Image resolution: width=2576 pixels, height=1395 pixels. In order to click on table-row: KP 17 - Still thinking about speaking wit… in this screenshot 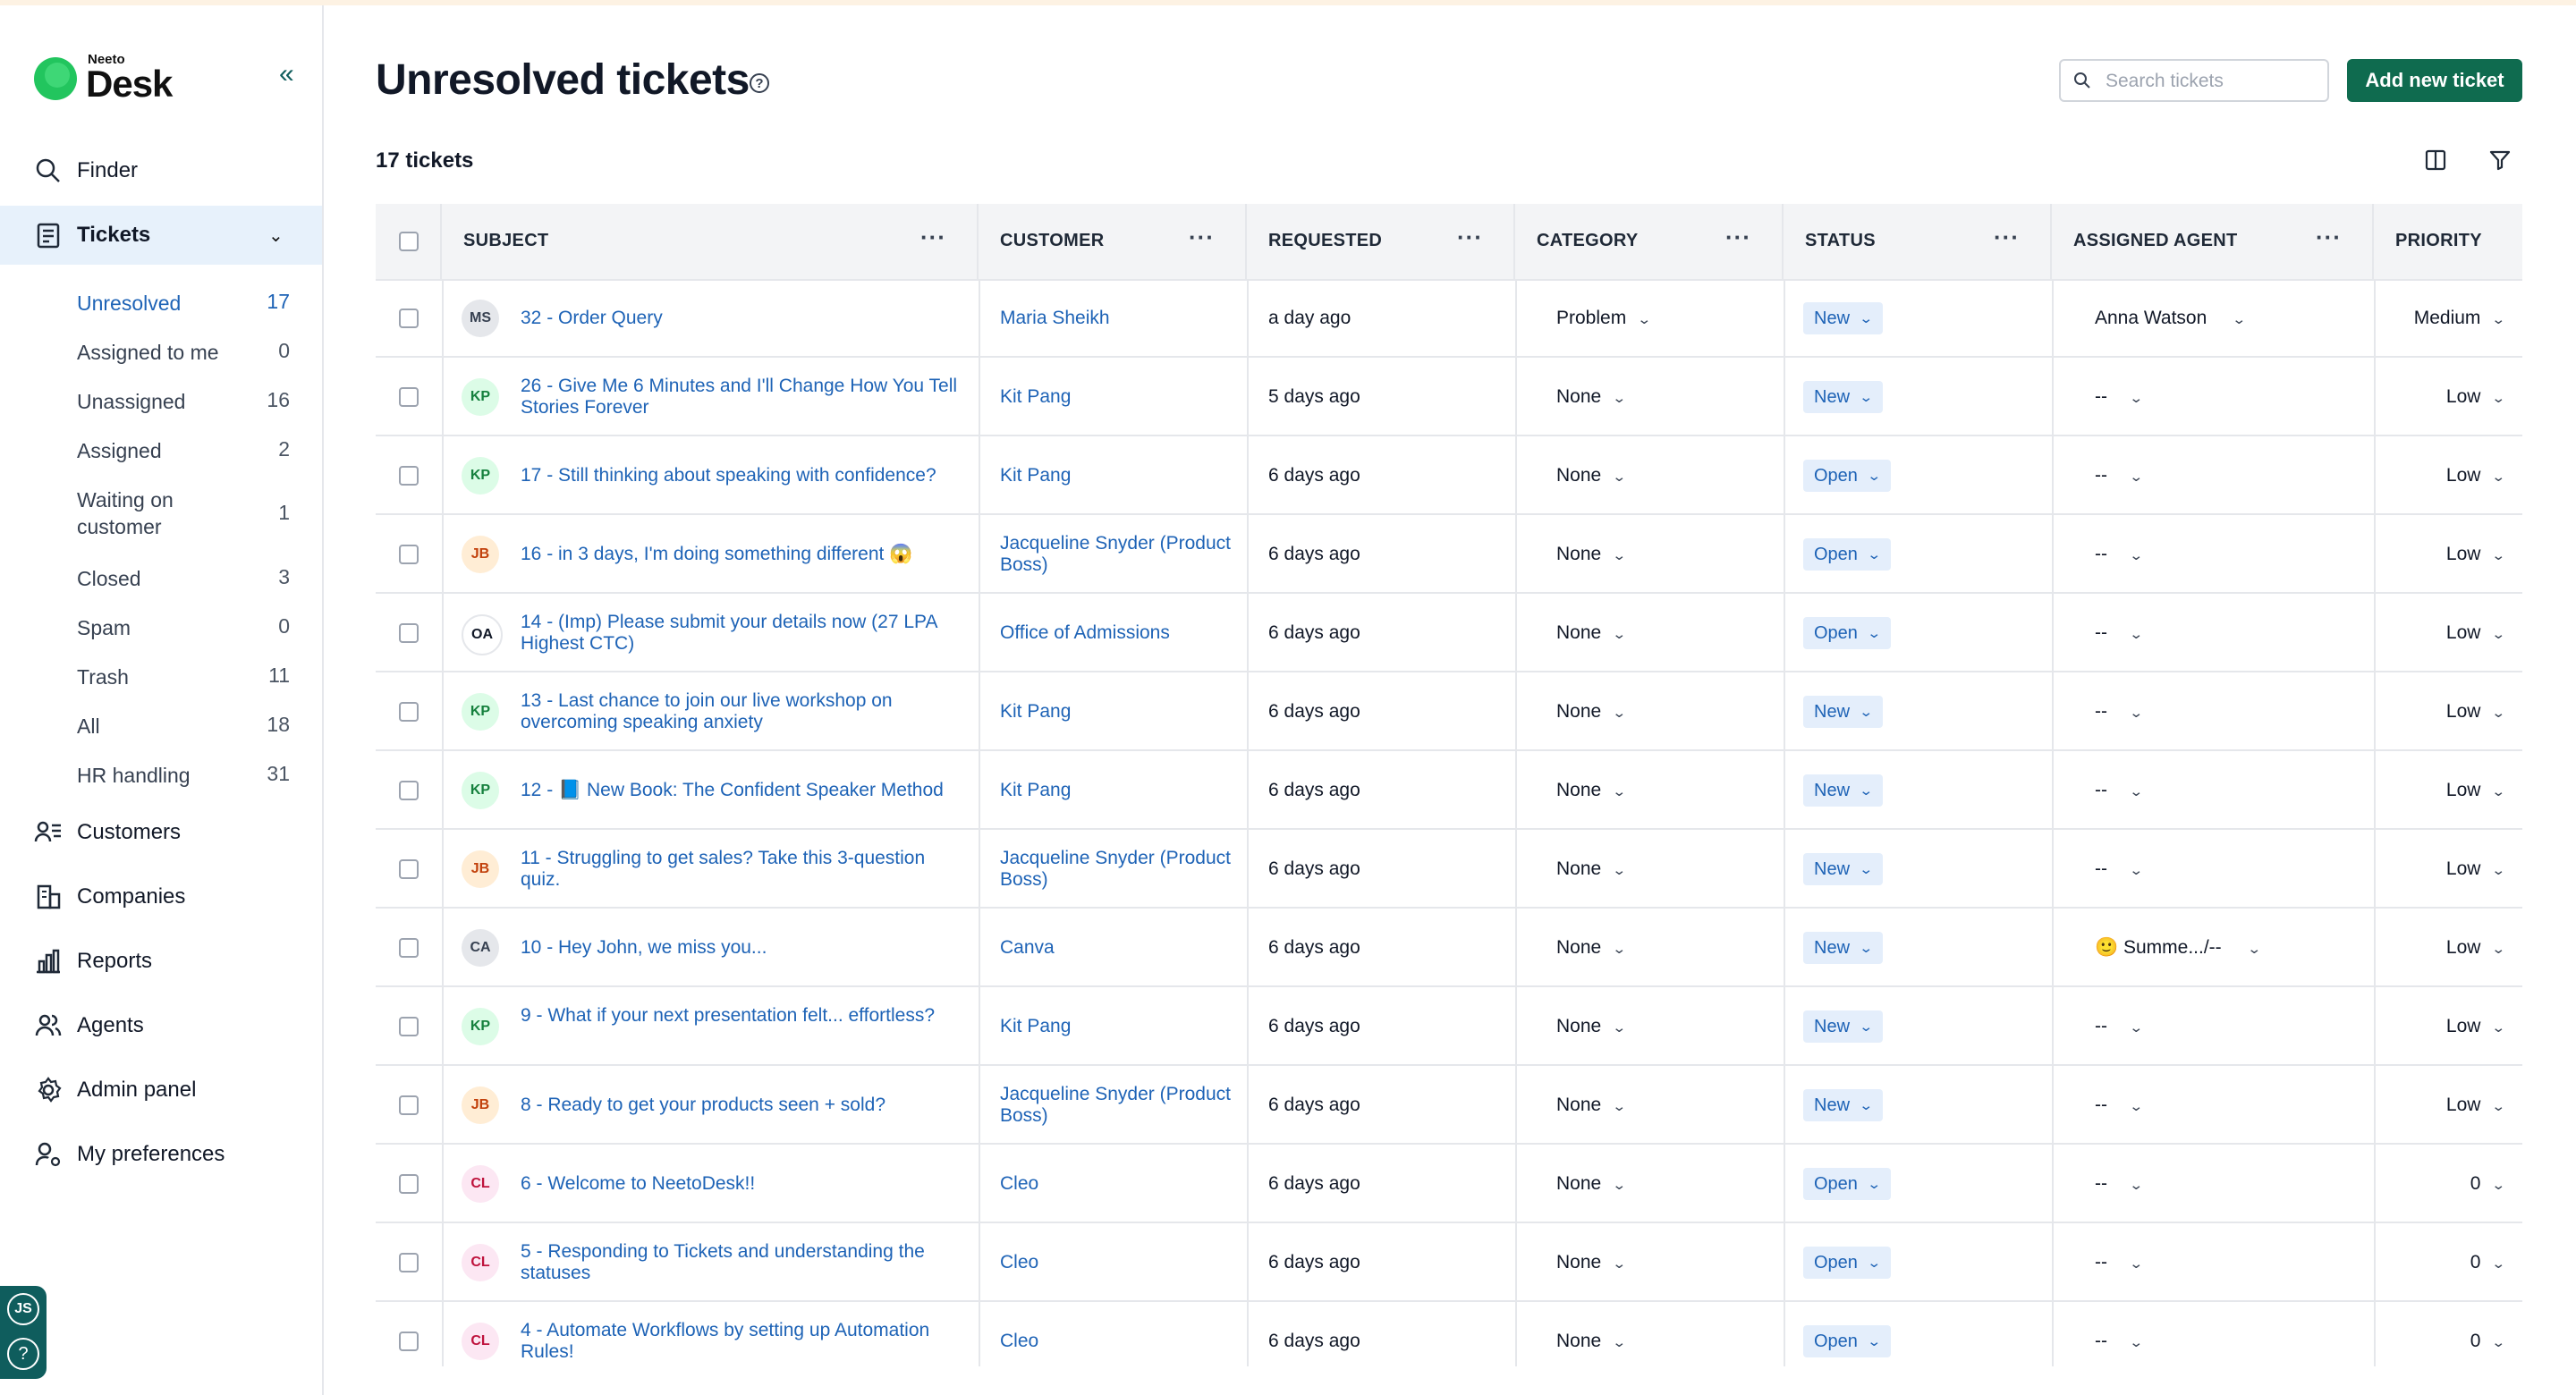, I will do `click(1449, 475)`.